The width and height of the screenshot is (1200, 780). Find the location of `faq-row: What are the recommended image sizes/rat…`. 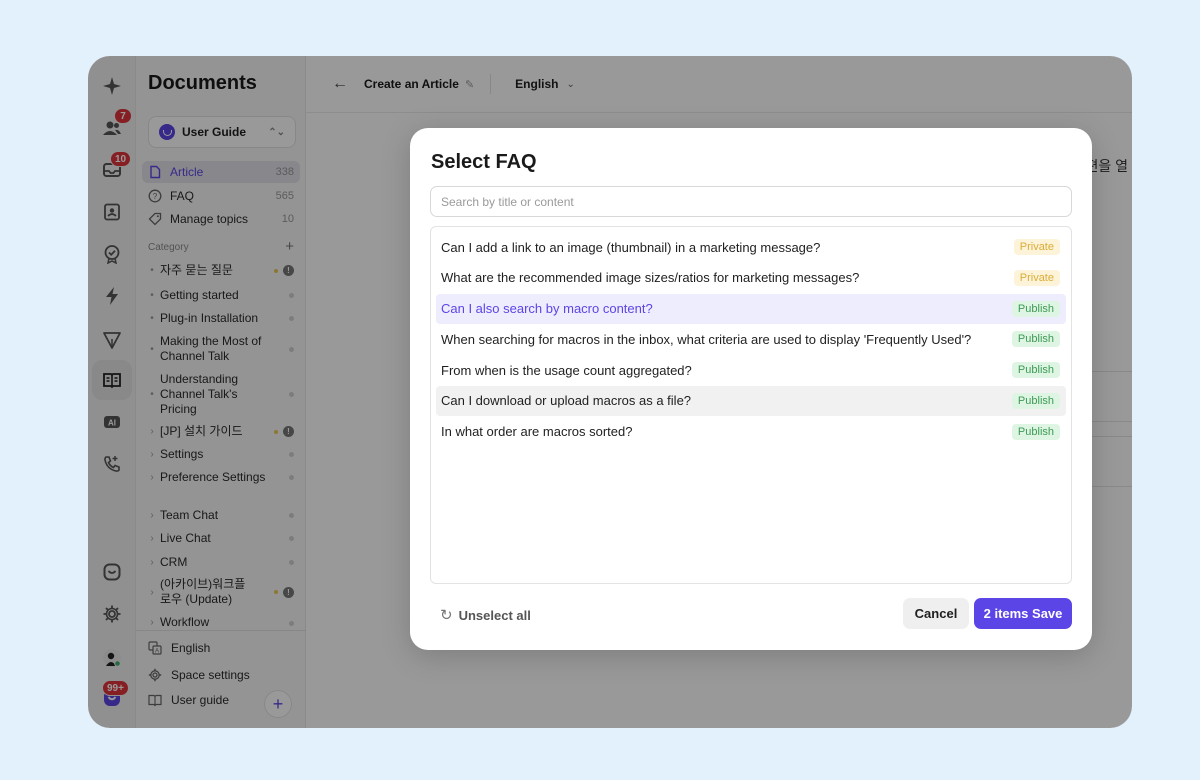

faq-row: What are the recommended image sizes/rat… is located at coordinates (751, 278).